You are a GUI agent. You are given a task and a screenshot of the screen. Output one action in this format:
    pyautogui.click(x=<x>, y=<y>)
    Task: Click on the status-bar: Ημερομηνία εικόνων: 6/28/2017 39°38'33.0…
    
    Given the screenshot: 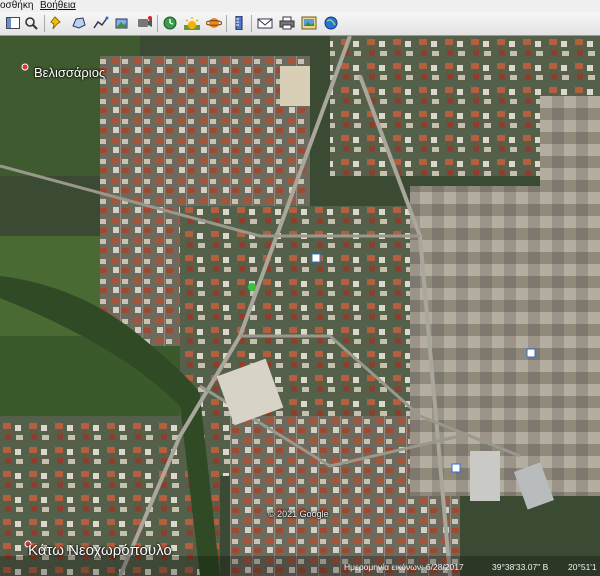 What is the action you would take?
    pyautogui.click(x=300, y=566)
    